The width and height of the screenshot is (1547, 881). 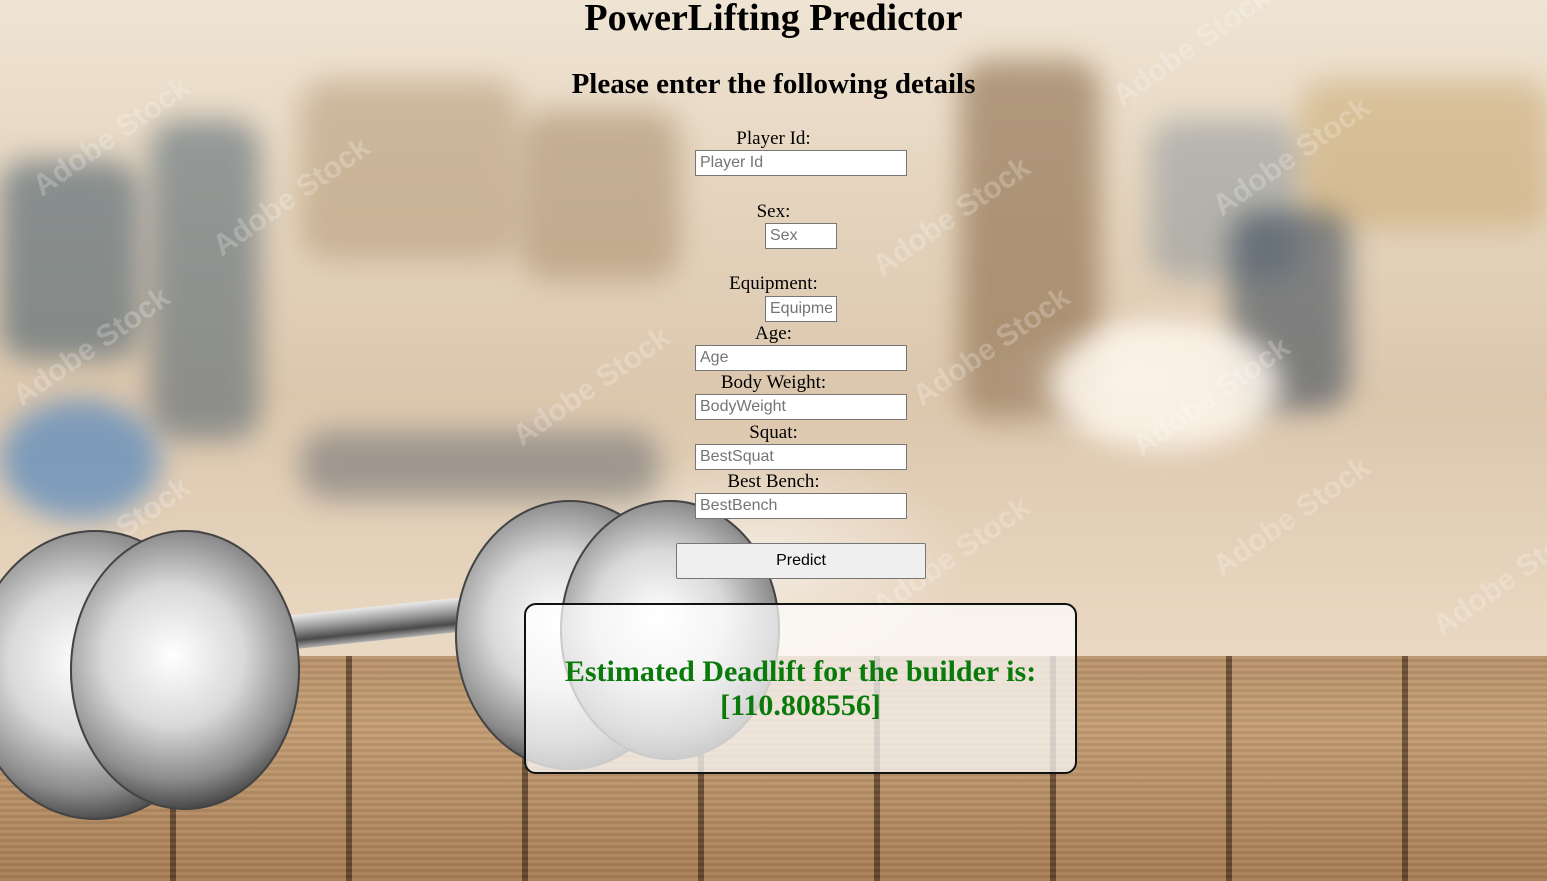 I want to click on squat-label: Squat:, so click(x=773, y=432).